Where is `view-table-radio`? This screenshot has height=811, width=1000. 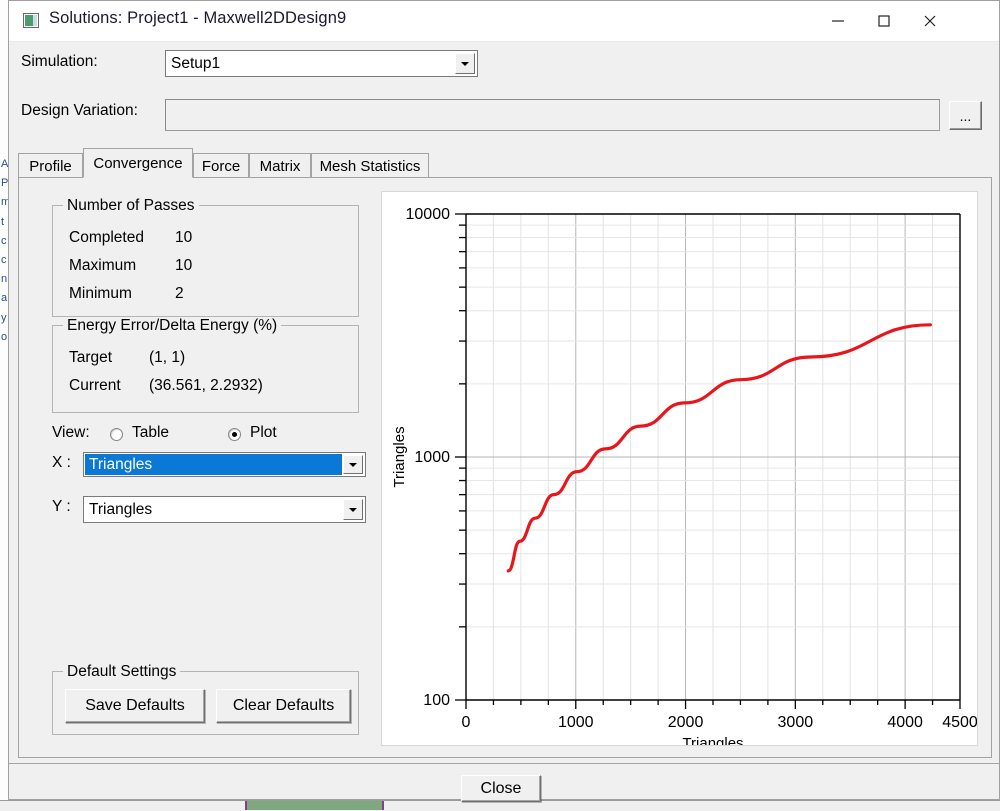 view-table-radio is located at coordinates (116, 434).